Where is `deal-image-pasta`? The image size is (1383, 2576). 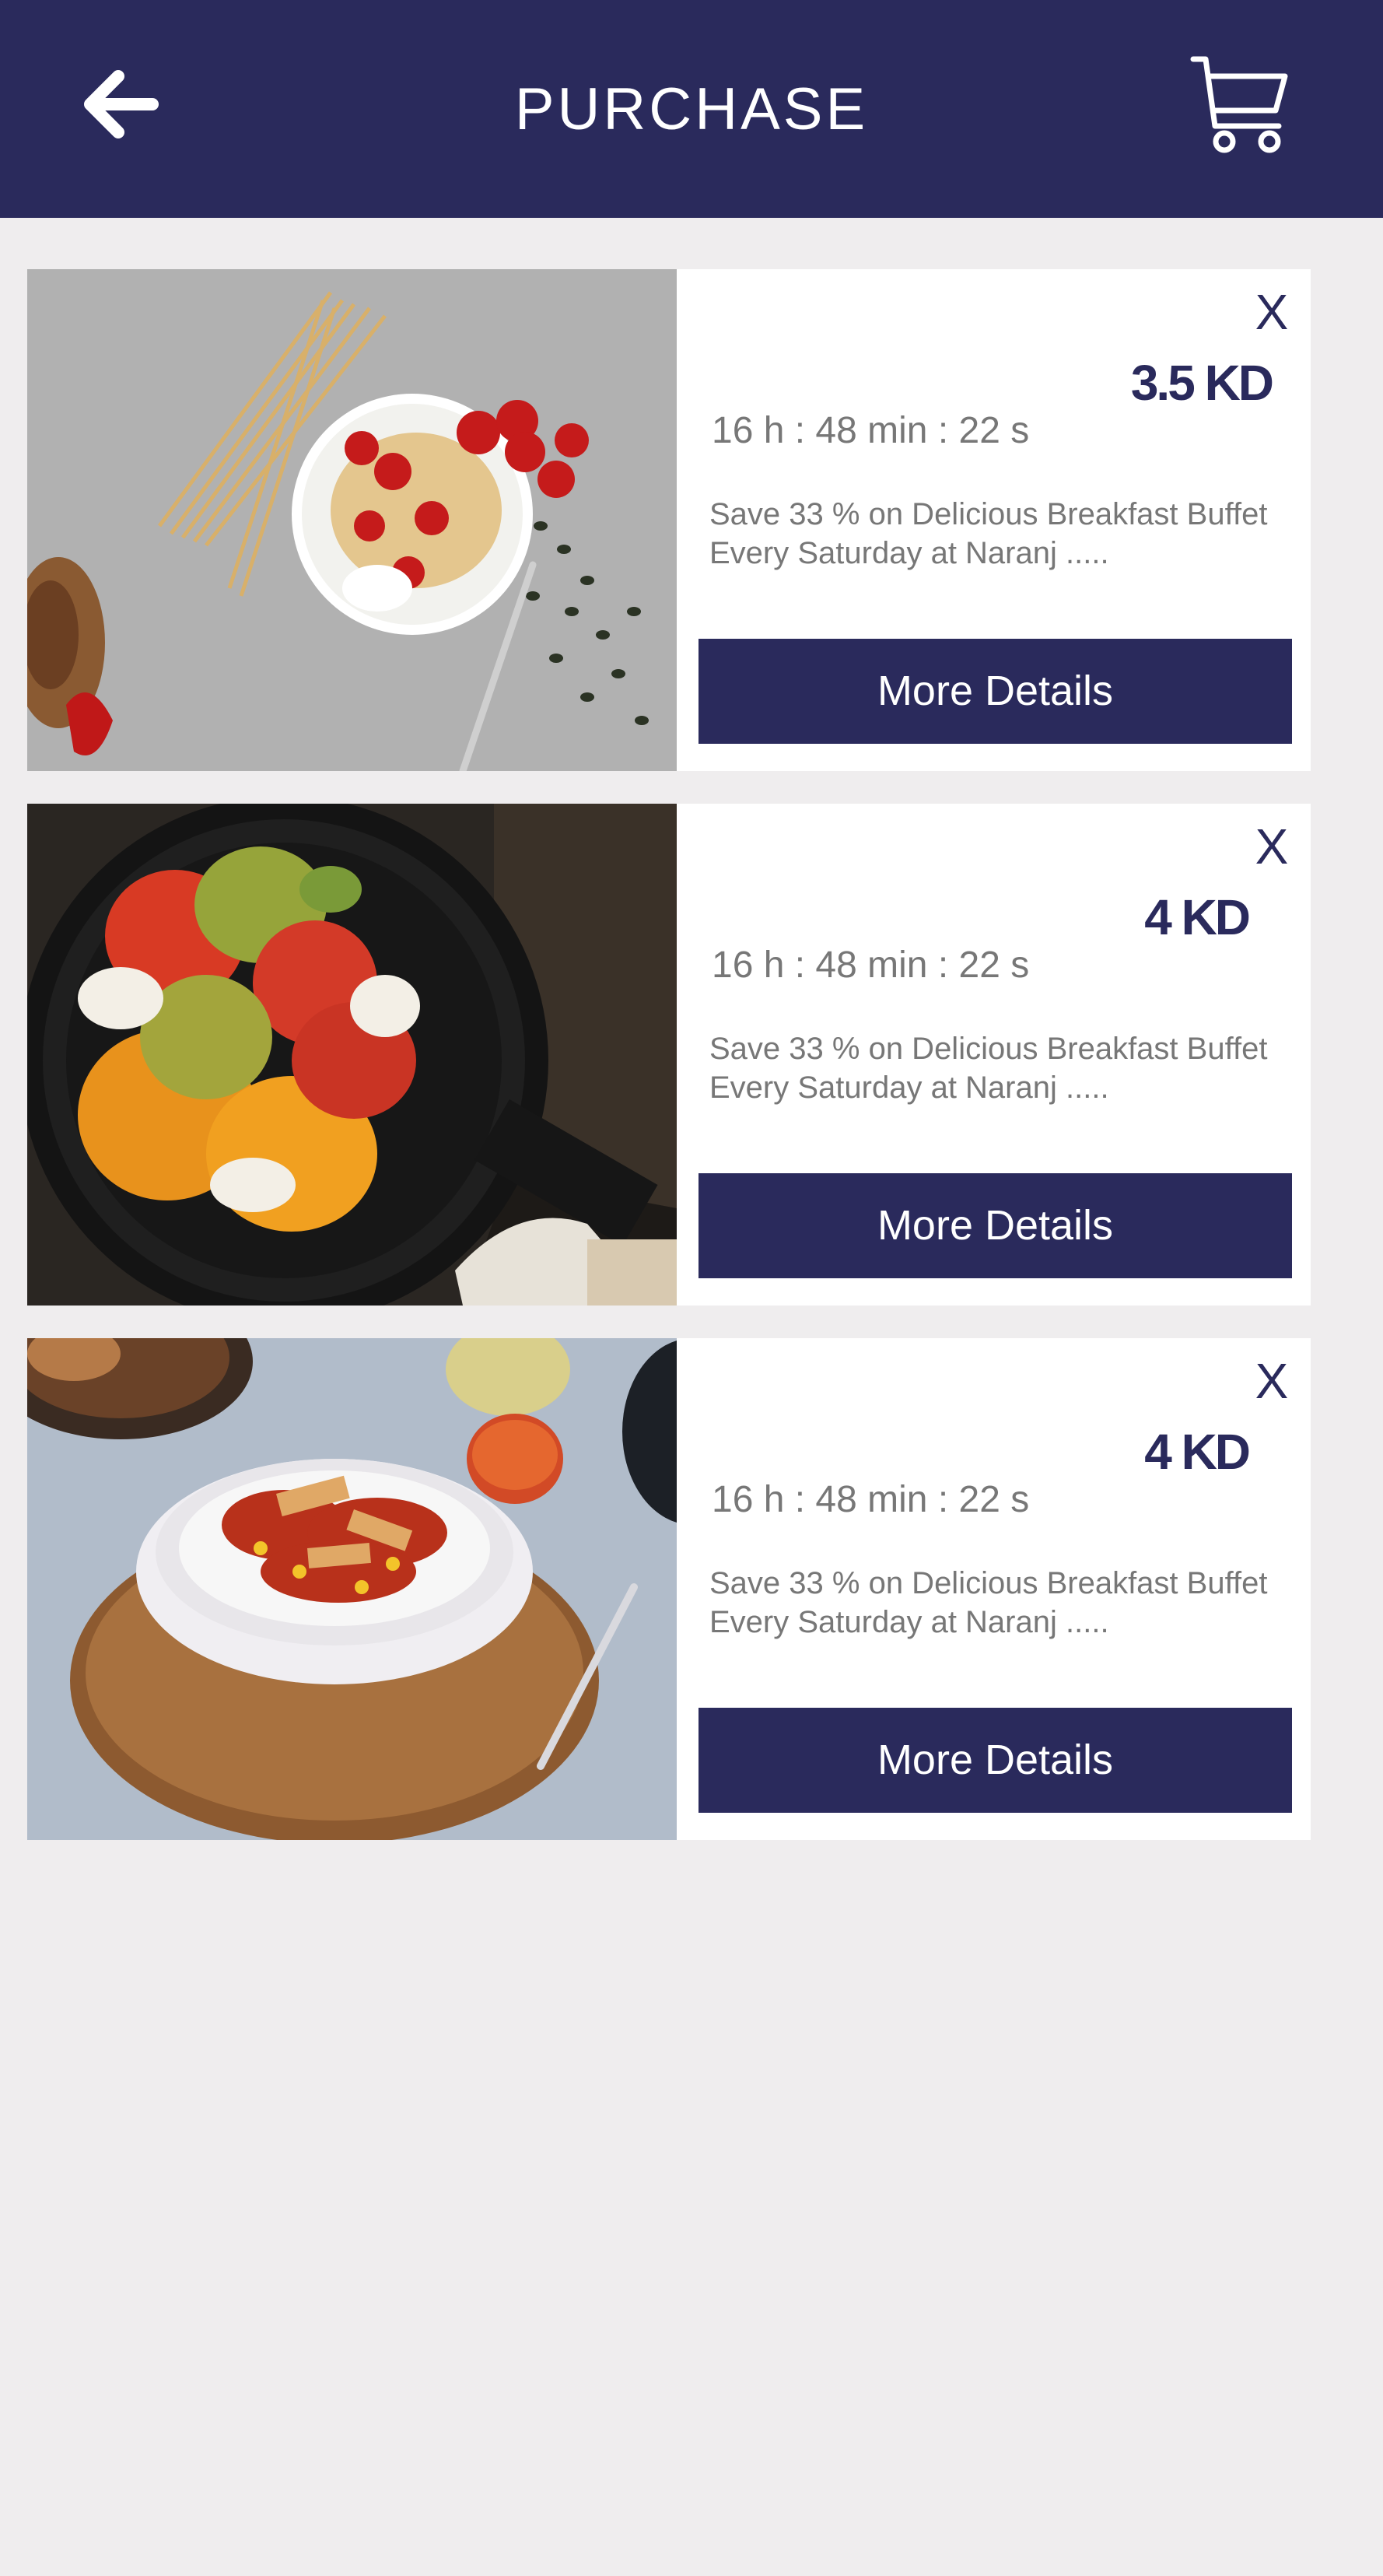
deal-image-pasta is located at coordinates (352, 520).